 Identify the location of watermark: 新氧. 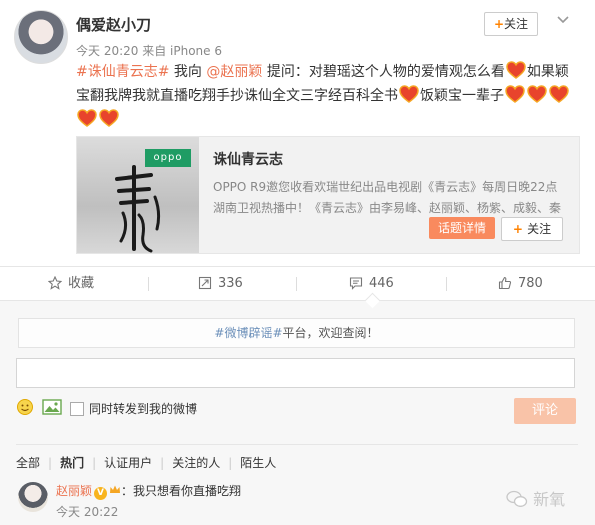
(535, 498).